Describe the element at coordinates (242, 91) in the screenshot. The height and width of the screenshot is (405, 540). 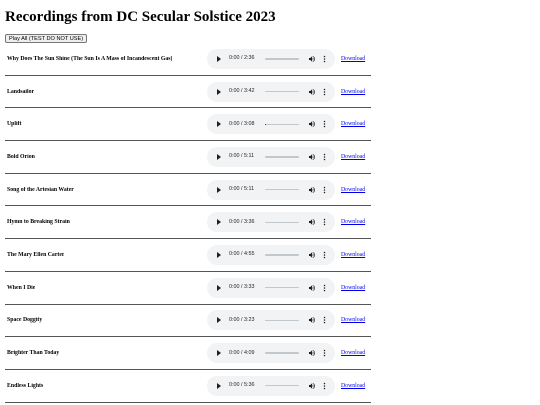
I see `playback-time: 0:00 / 3:42` at that location.